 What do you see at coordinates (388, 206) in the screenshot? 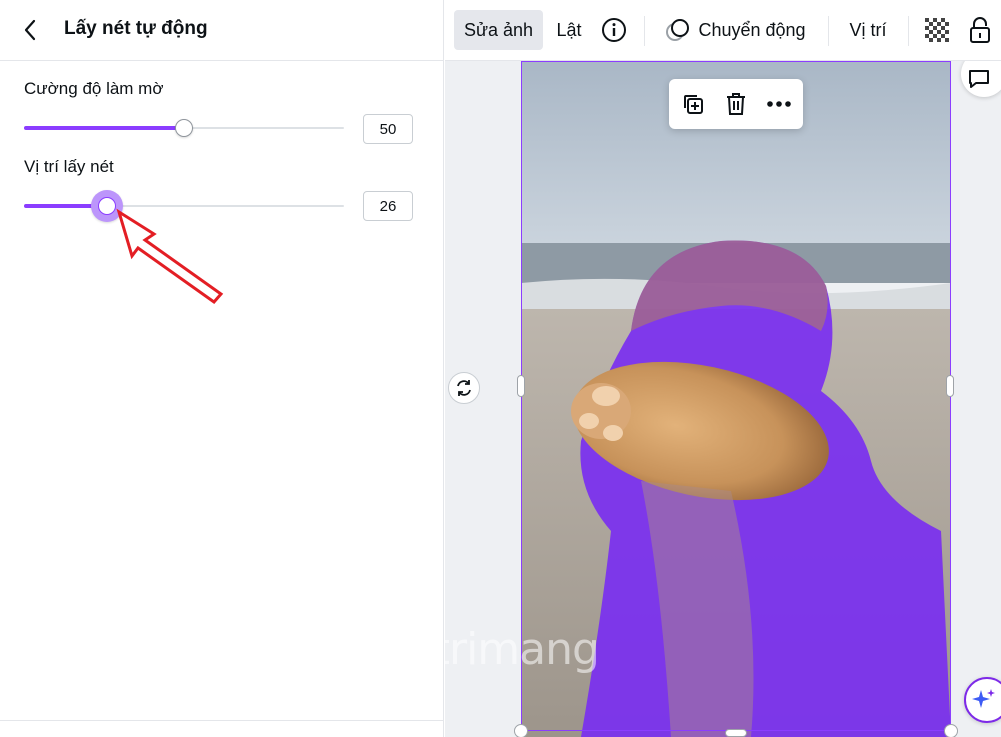
I see `focus-position-value: 26` at bounding box center [388, 206].